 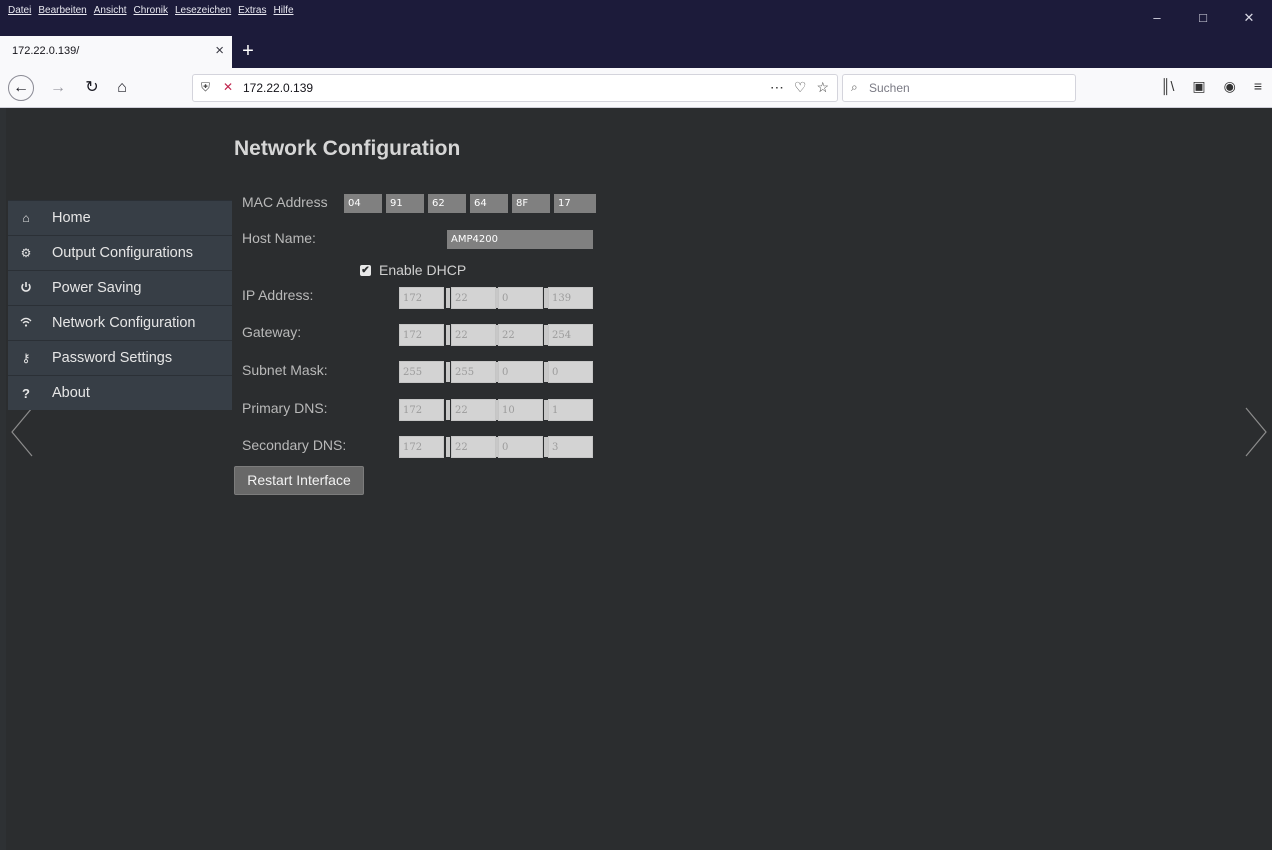 What do you see at coordinates (19, 10) in the screenshot?
I see `menu-datei: Datei` at bounding box center [19, 10].